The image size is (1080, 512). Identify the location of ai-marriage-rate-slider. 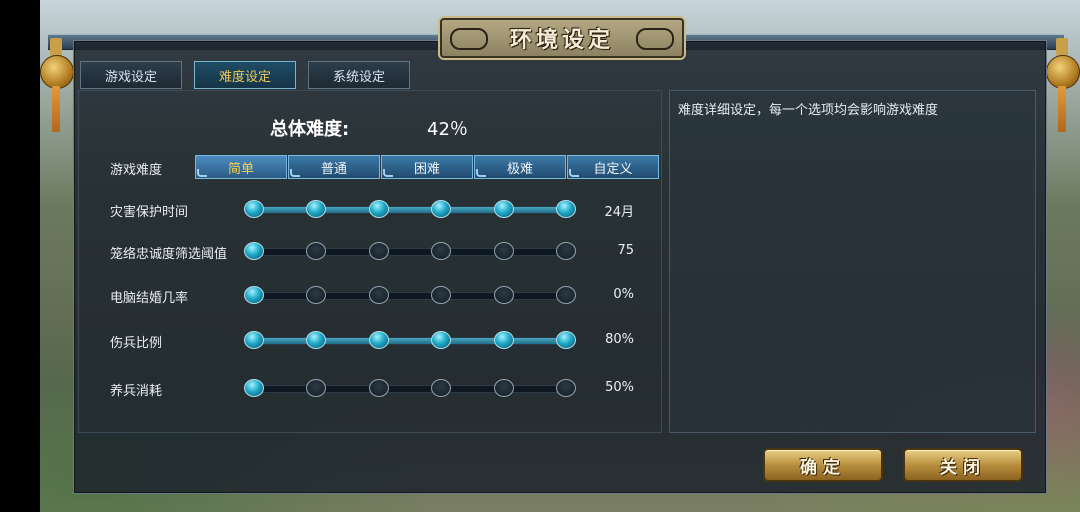
(410, 295).